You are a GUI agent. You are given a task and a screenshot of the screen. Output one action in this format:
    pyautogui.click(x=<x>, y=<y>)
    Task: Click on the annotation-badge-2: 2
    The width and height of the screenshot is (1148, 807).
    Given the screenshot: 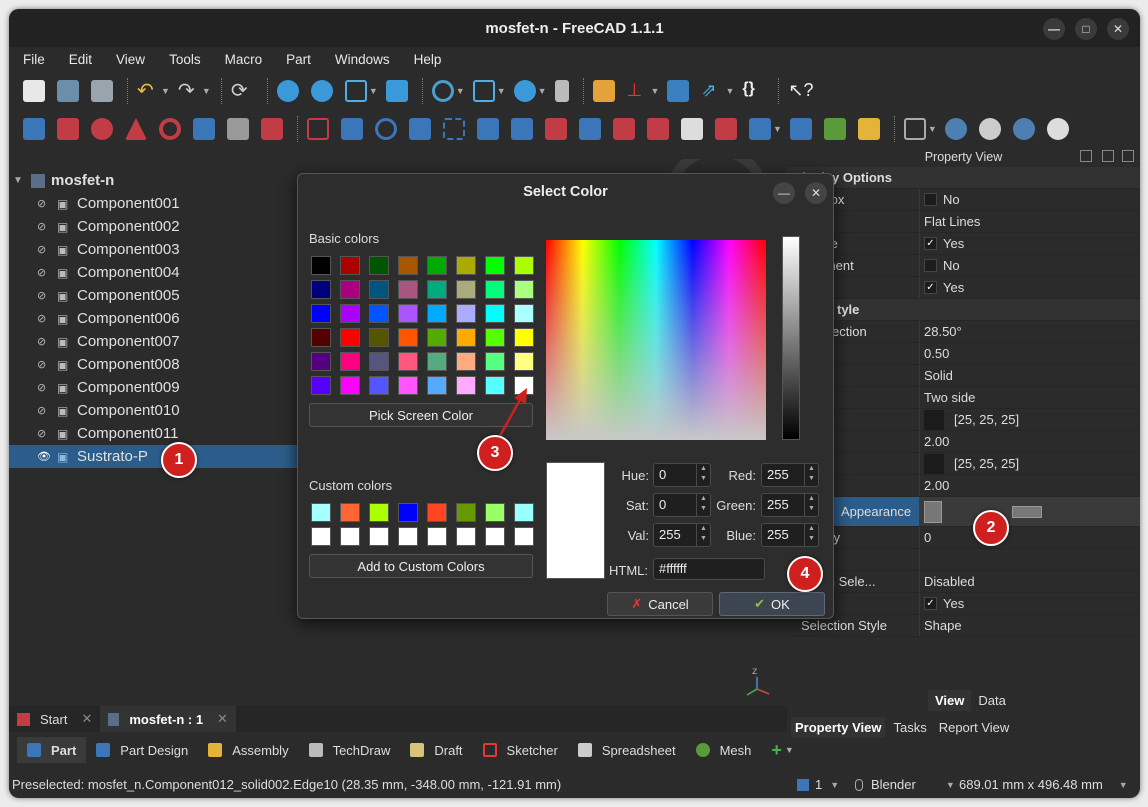 What is the action you would take?
    pyautogui.click(x=991, y=528)
    